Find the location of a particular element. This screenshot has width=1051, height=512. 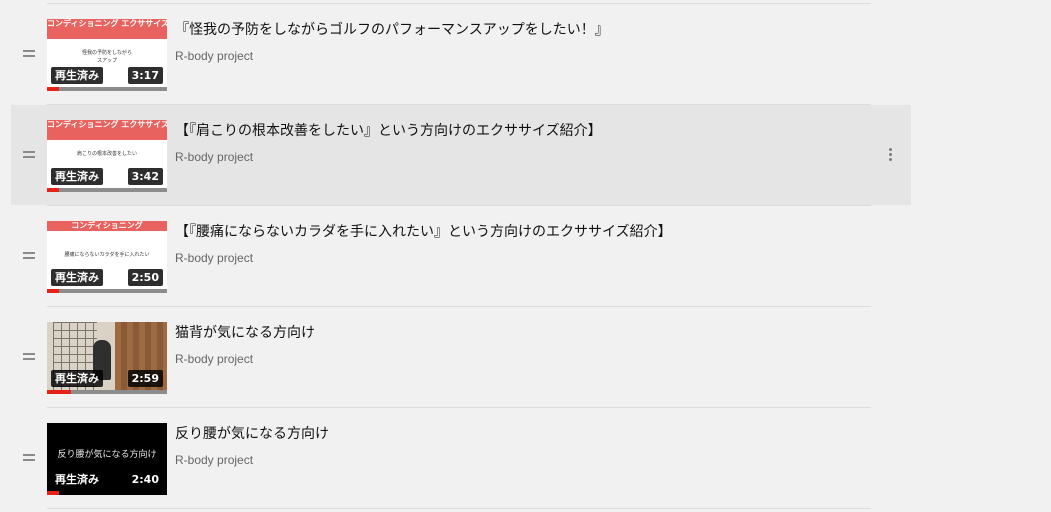

thumbnail-caption-2: スアップ is located at coordinates (106, 61).